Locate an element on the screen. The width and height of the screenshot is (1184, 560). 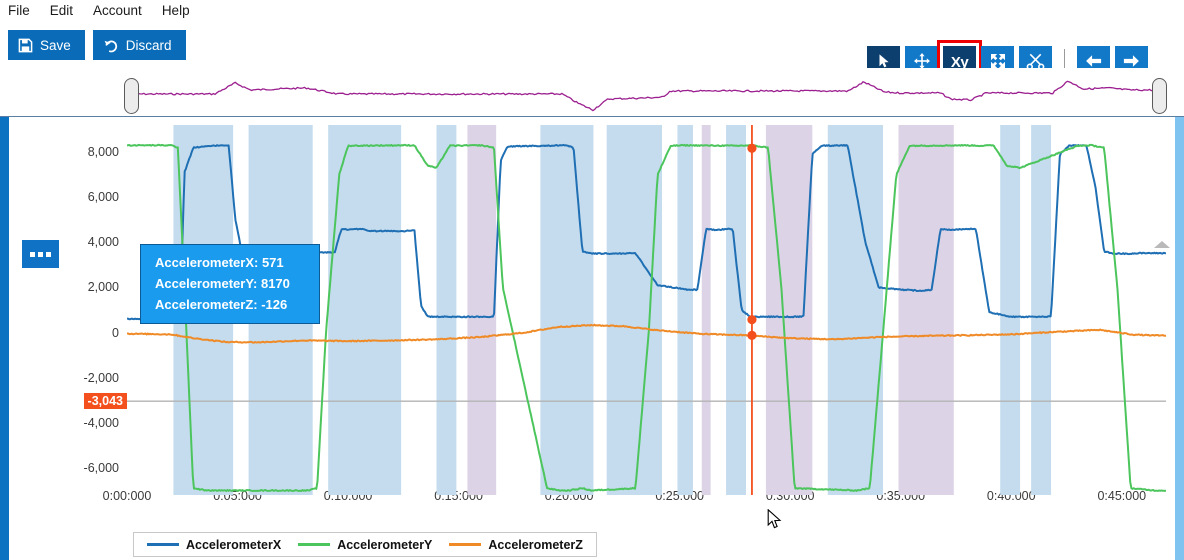
legend-label: AccelerometerX is located at coordinates (234, 544).